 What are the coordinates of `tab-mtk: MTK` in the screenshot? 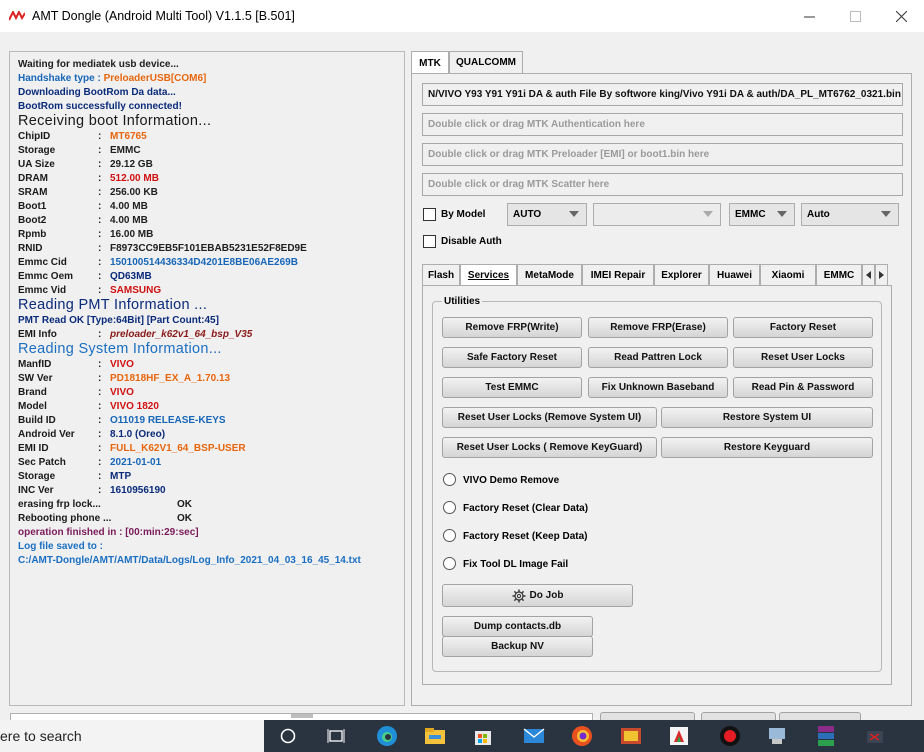 It's located at (430, 62).